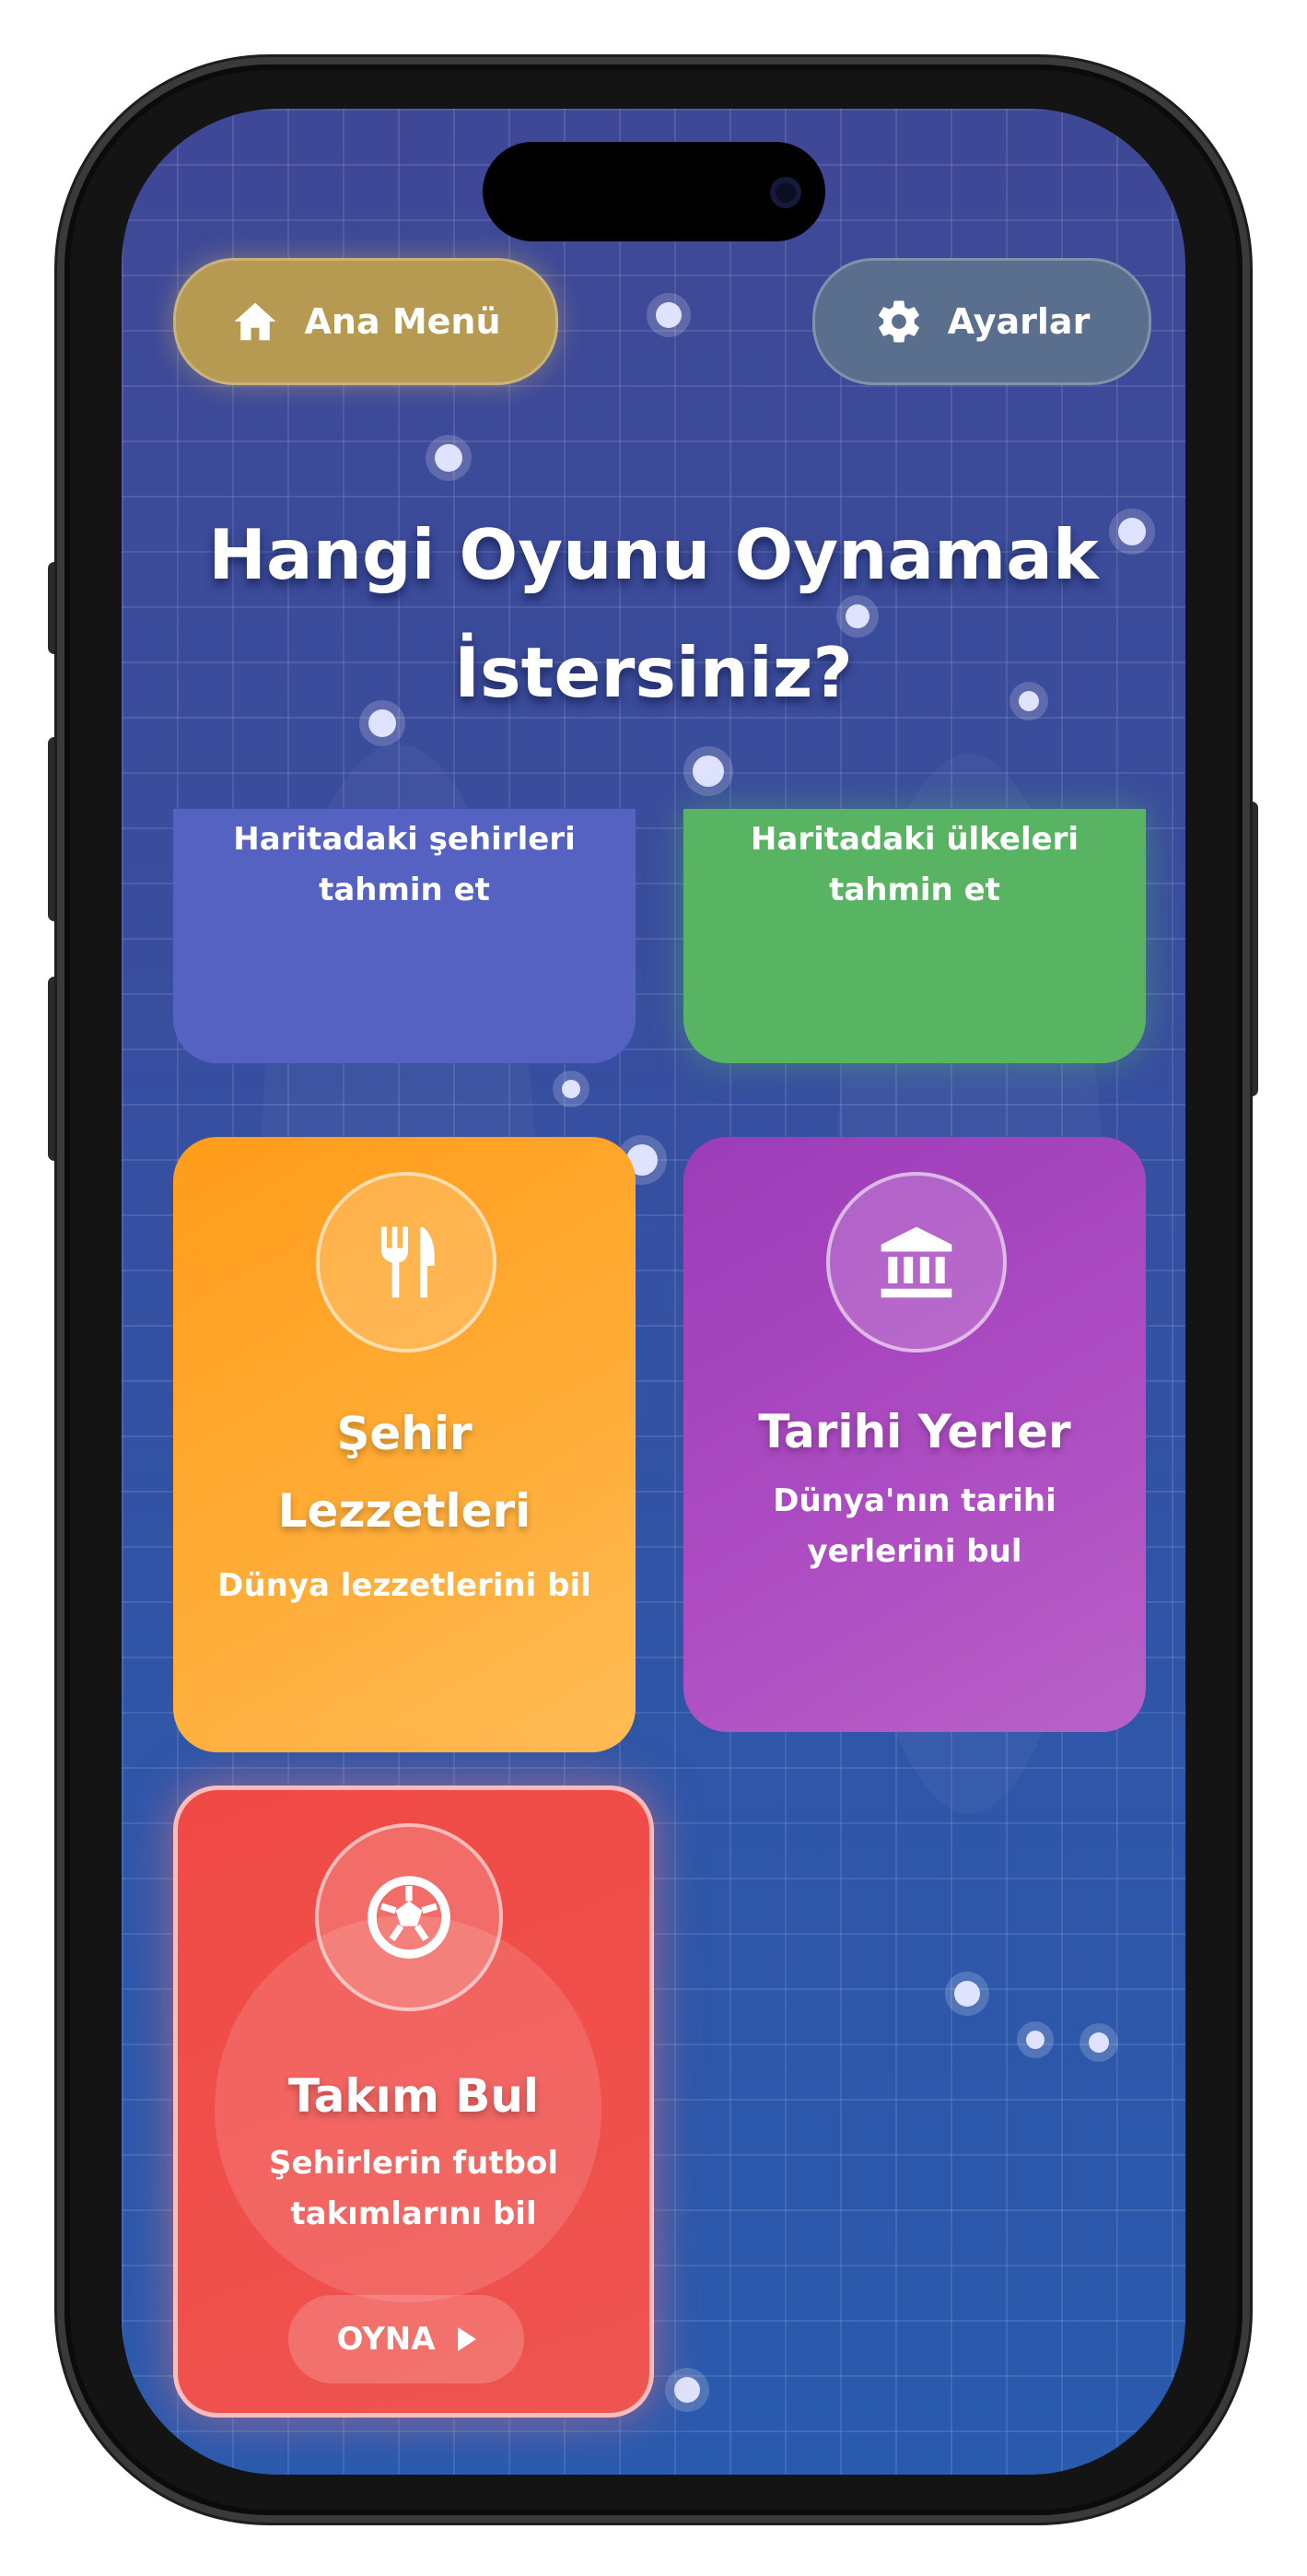 The height and width of the screenshot is (2576, 1307). What do you see at coordinates (653, 554) in the screenshot?
I see `title-line-1: Hangi Oyunu Oynamak` at bounding box center [653, 554].